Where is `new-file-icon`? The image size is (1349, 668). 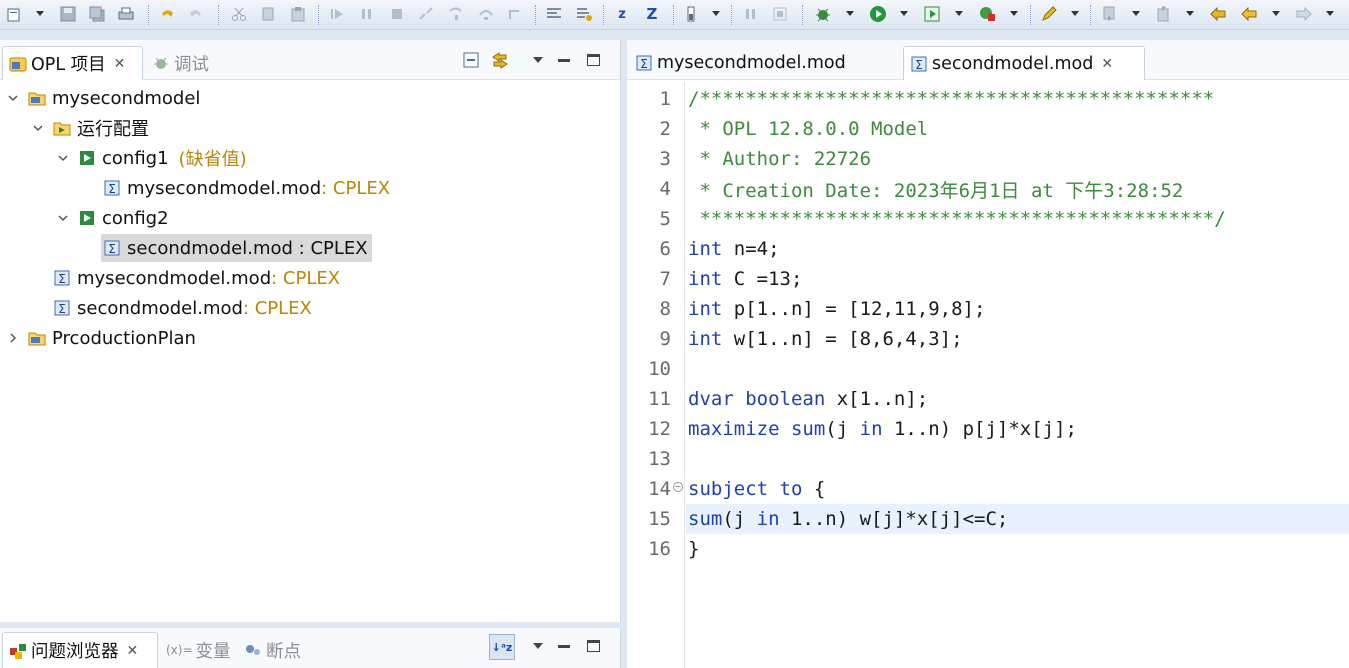 new-file-icon is located at coordinates (15, 14).